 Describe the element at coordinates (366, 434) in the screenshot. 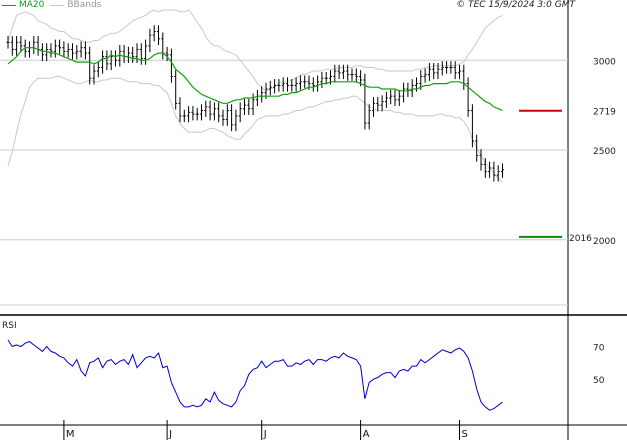

I see `month-label: A` at that location.